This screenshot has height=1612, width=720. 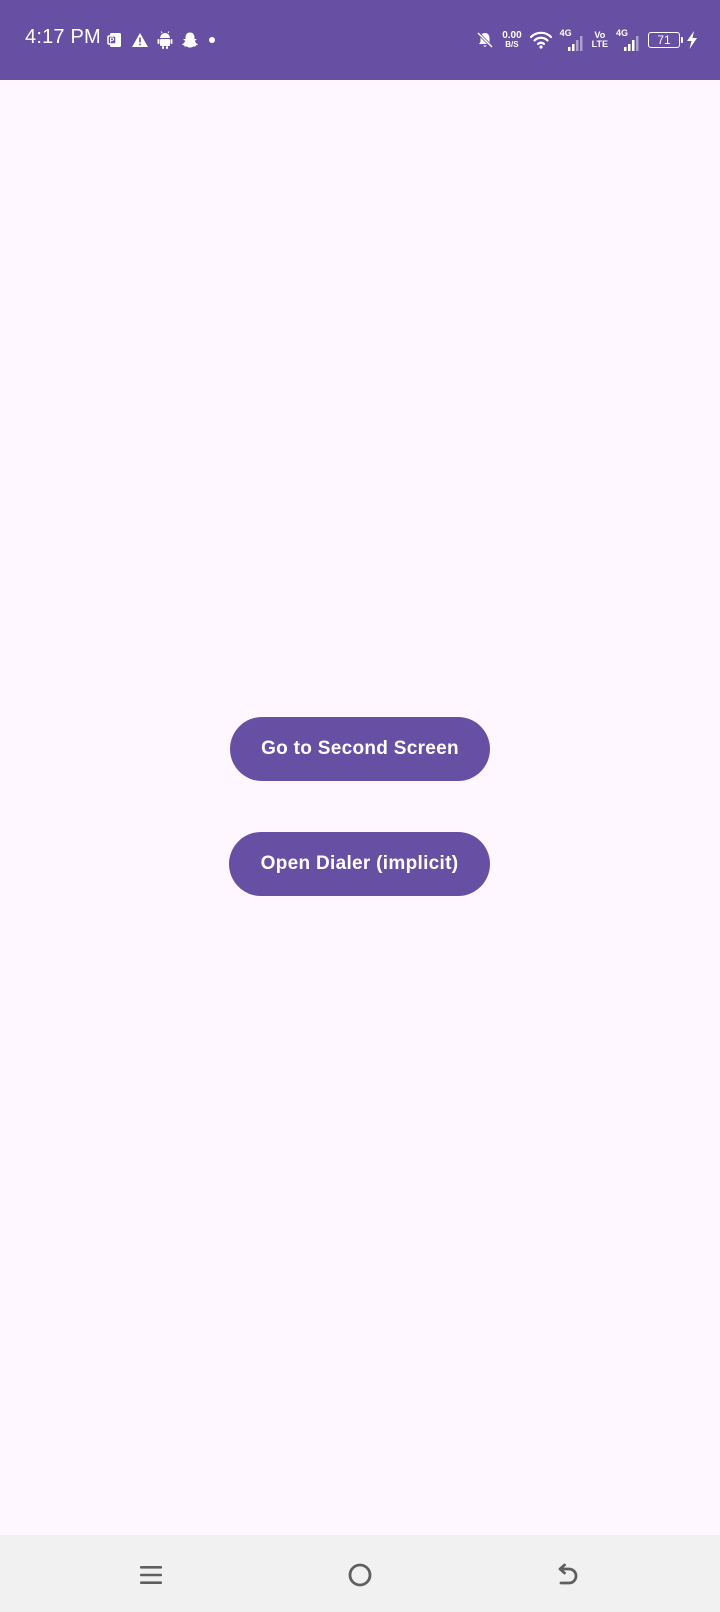 What do you see at coordinates (512, 35) in the screenshot?
I see `net-speed-value: 0.00` at bounding box center [512, 35].